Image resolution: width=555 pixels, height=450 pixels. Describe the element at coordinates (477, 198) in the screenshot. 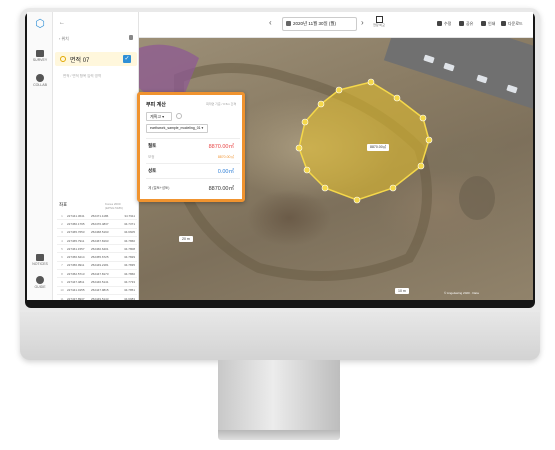

I see `dark-mound` at that location.